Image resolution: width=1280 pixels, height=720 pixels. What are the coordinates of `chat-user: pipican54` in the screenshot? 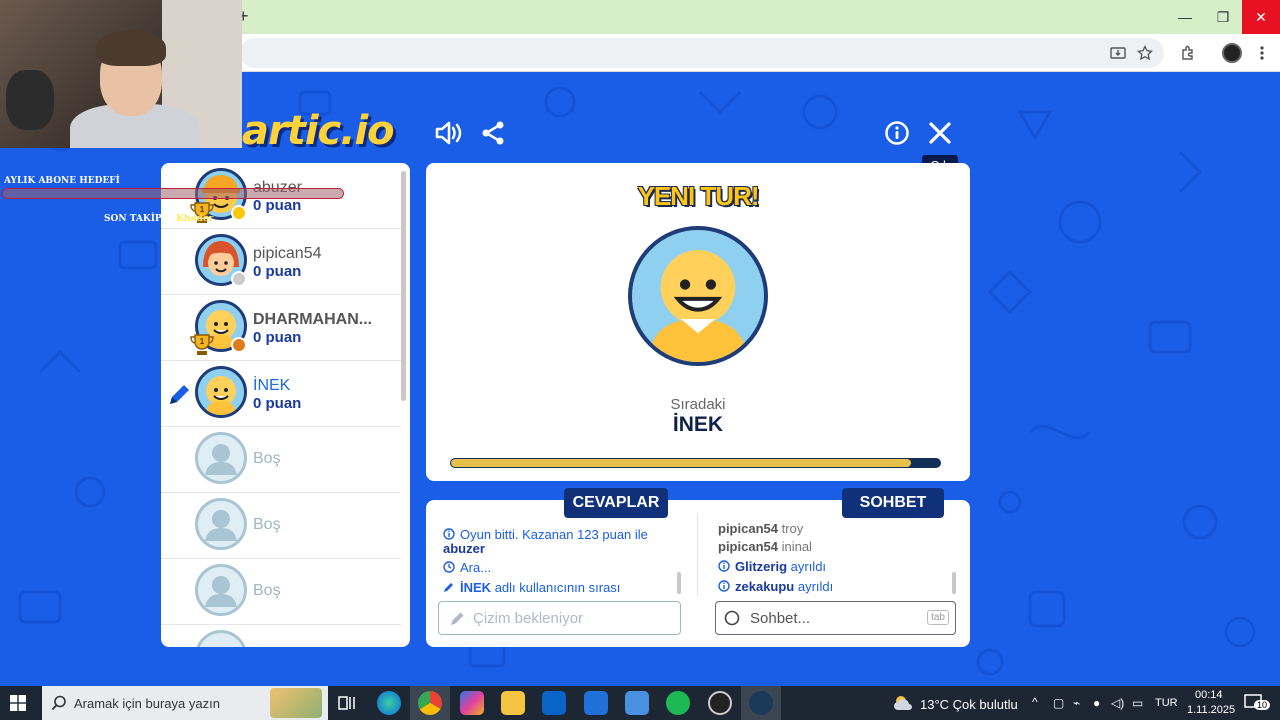 It's located at (748, 528).